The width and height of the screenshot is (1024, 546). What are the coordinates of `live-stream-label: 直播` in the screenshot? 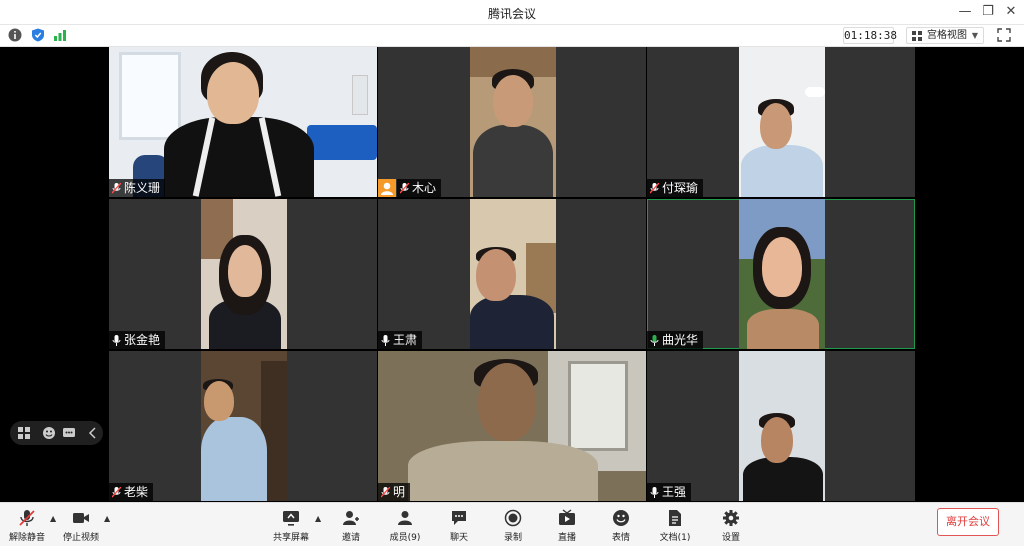 It's located at (566, 538).